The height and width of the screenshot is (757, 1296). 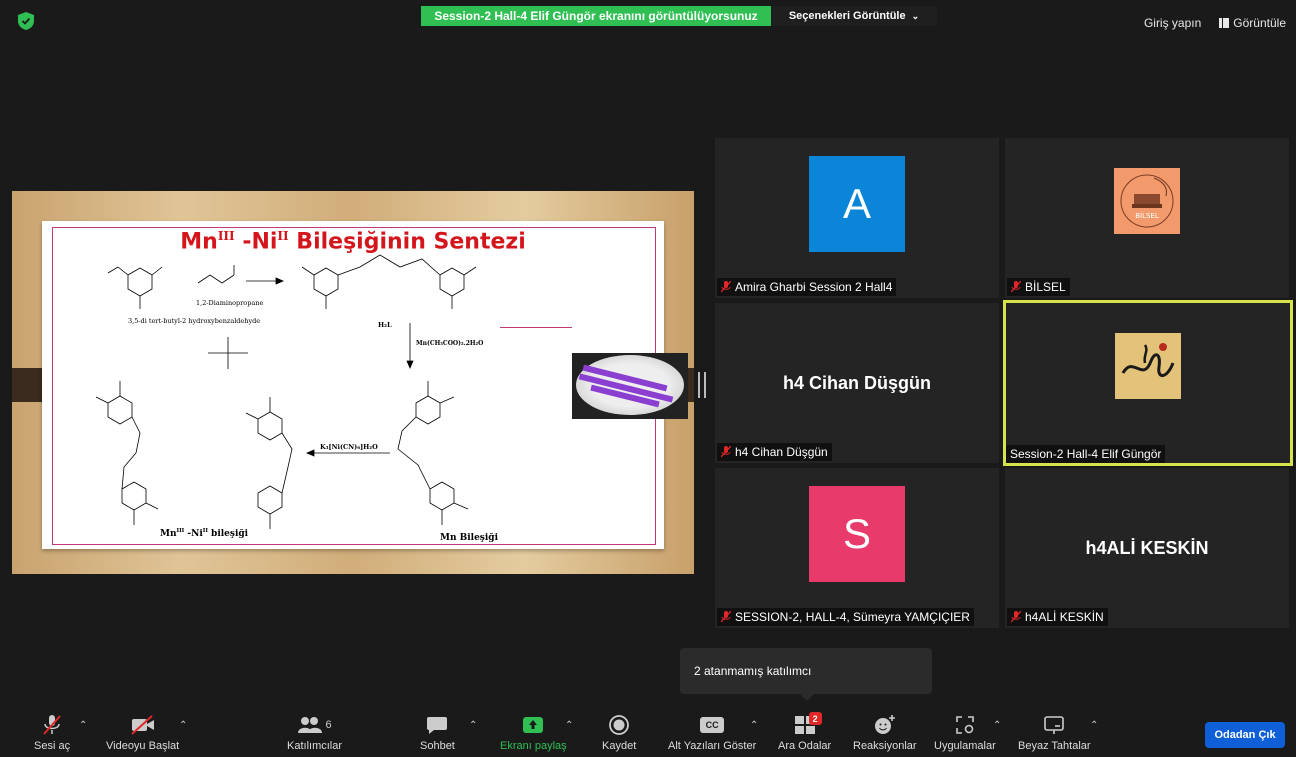 I want to click on record-icon, so click(x=619, y=725).